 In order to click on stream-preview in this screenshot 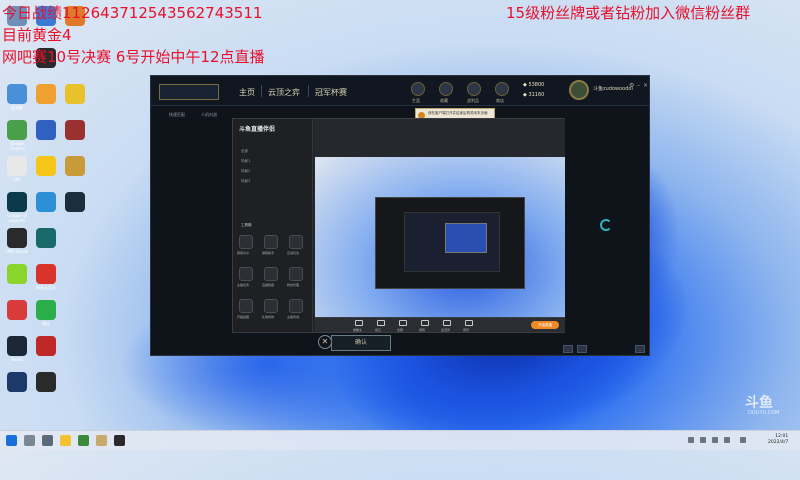, I will do `click(440, 237)`.